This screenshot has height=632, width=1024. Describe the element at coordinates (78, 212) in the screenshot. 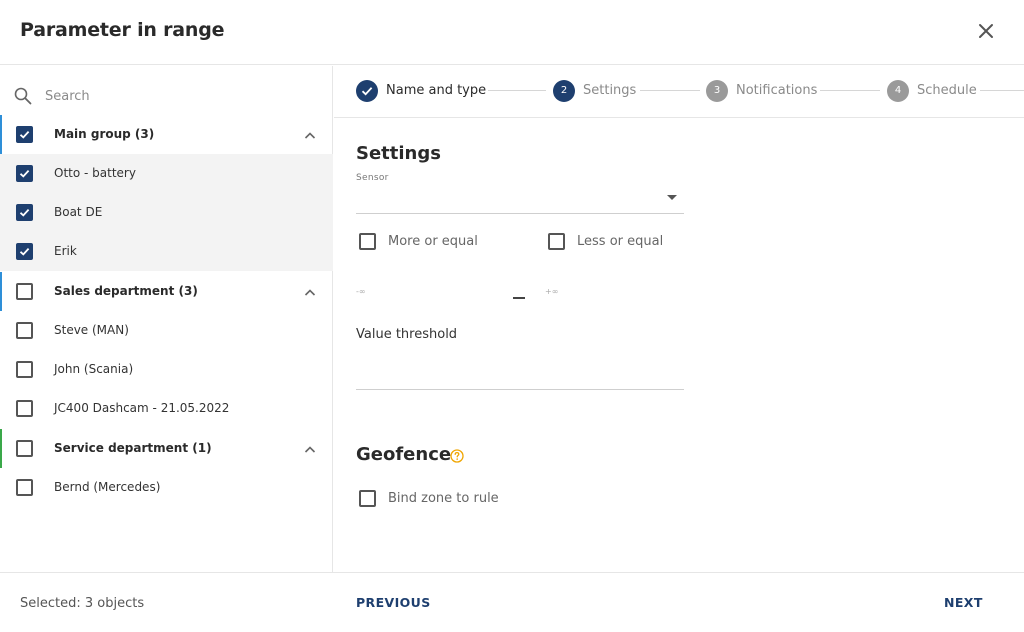

I see `item-label: Boat DE` at that location.